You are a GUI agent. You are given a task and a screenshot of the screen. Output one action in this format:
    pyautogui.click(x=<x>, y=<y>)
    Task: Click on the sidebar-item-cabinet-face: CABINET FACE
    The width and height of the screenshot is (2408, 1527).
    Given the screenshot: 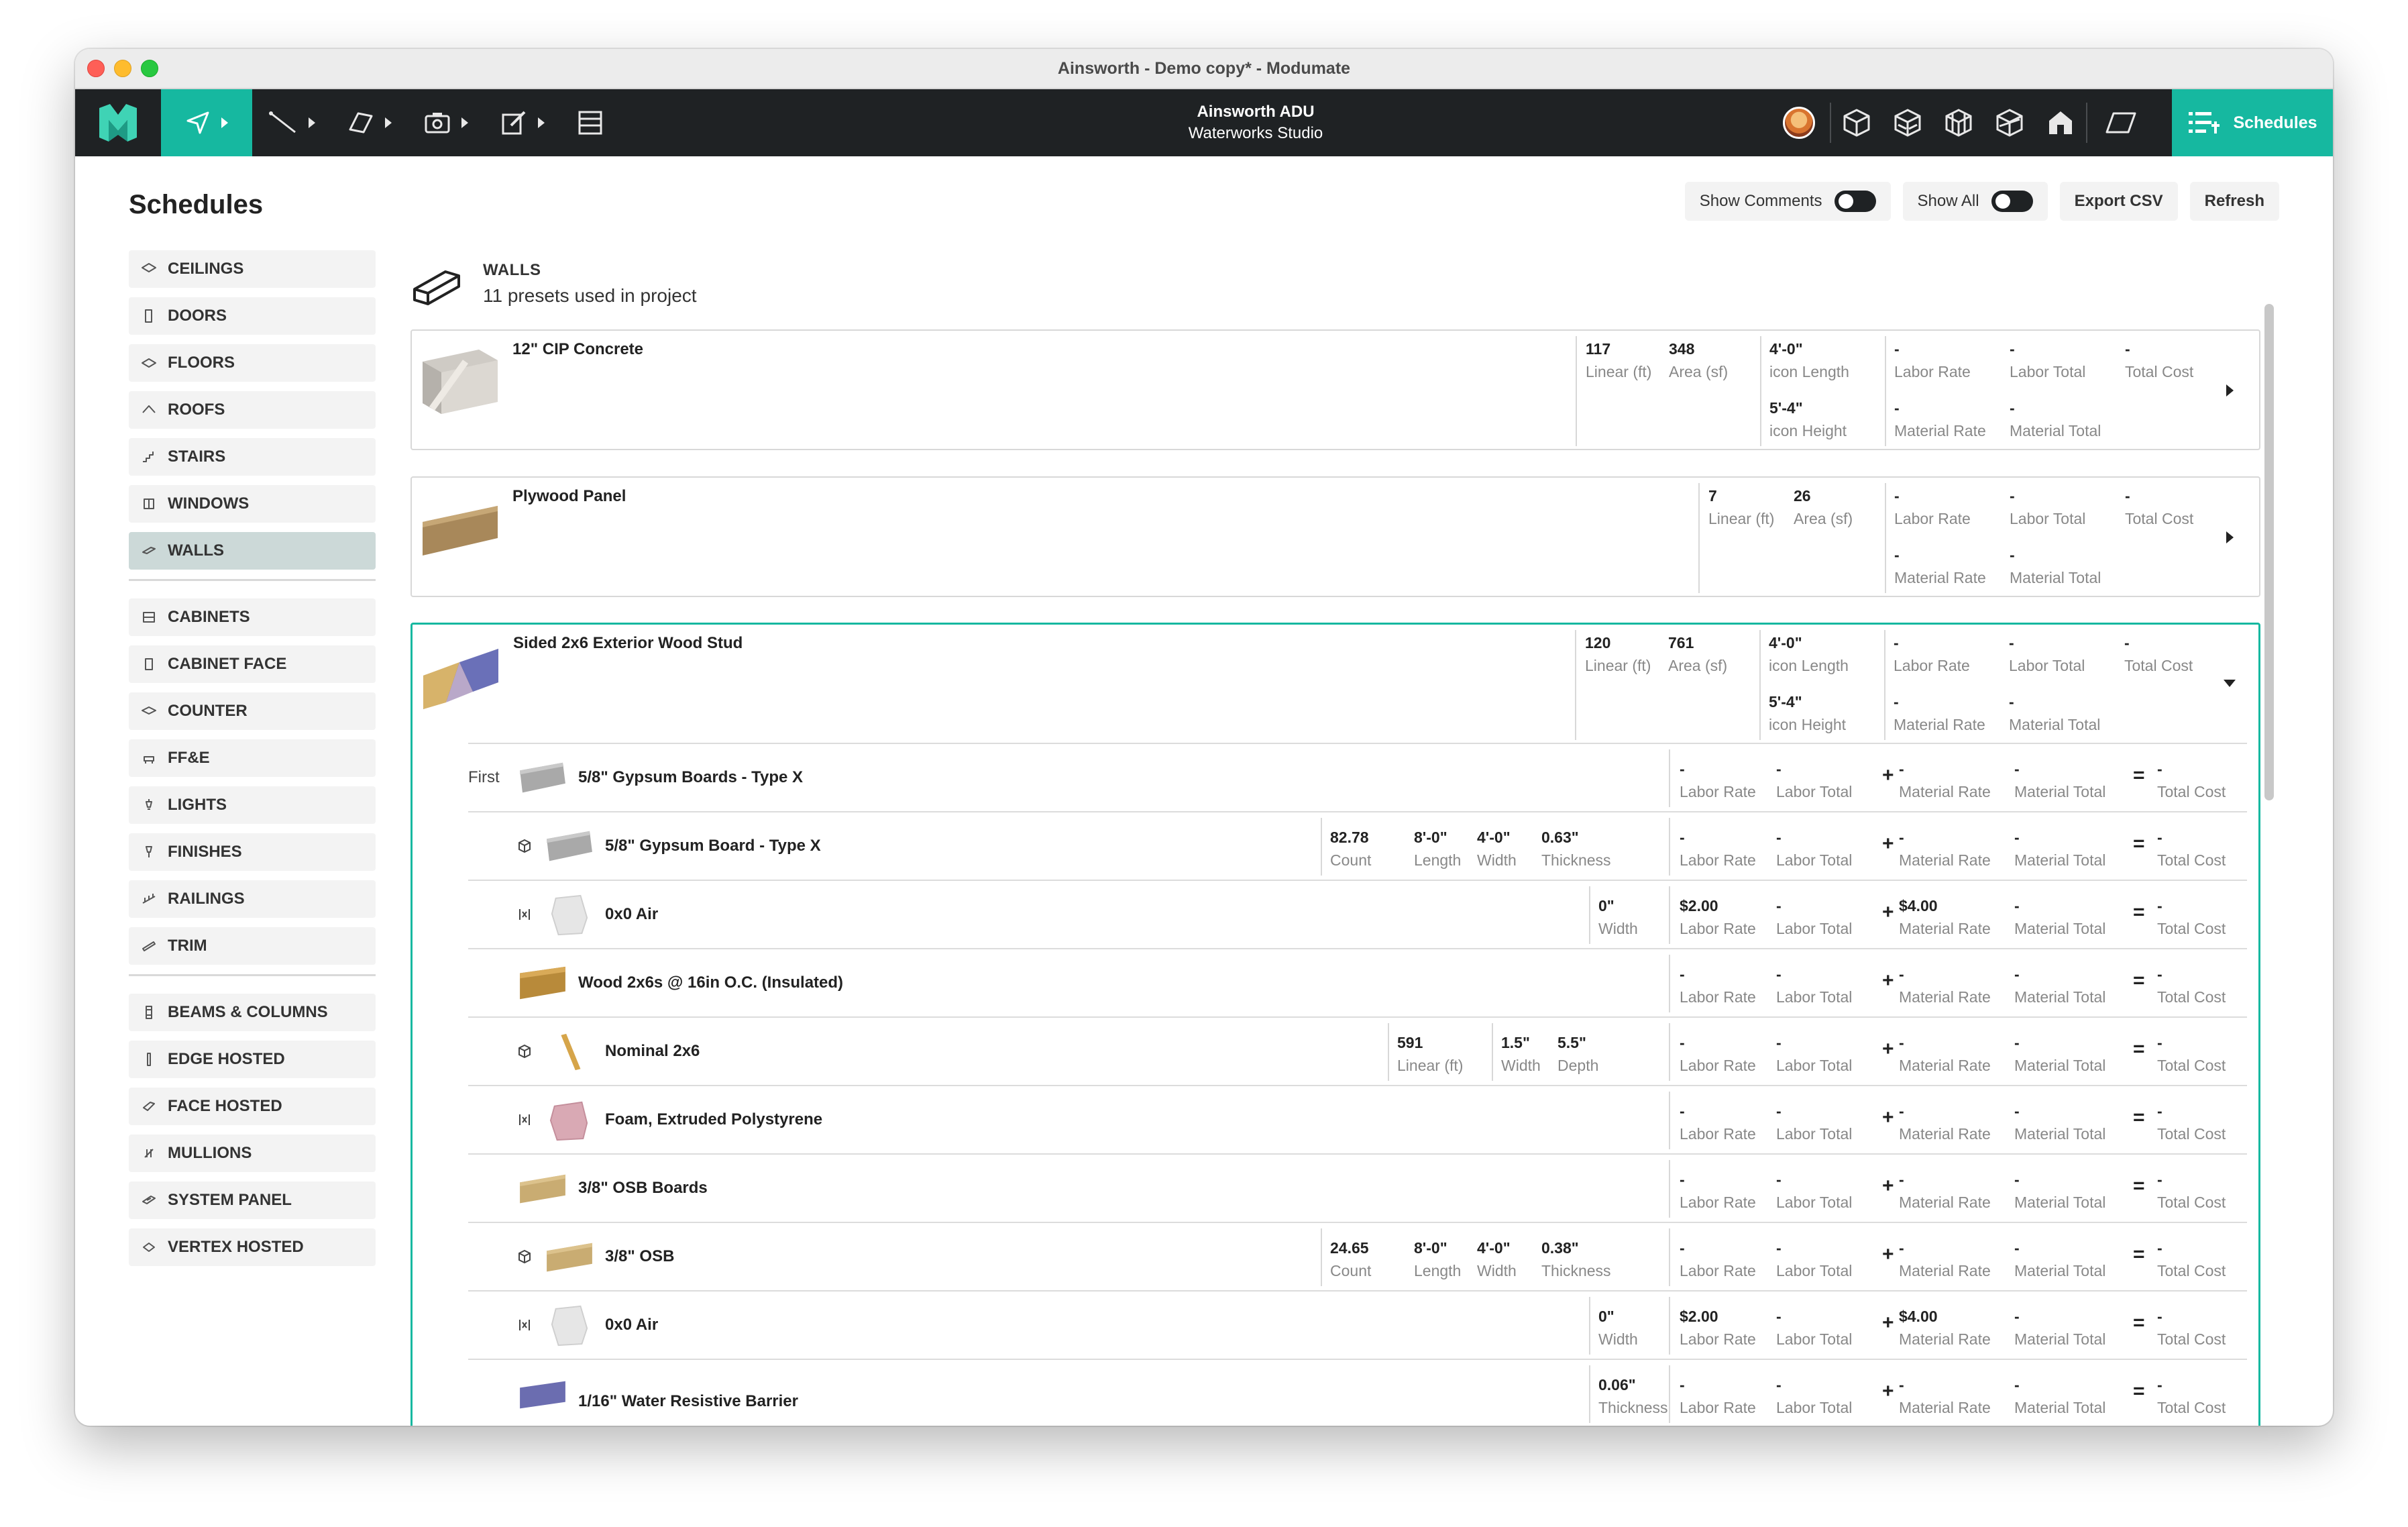 What is the action you would take?
    pyautogui.click(x=252, y=664)
    